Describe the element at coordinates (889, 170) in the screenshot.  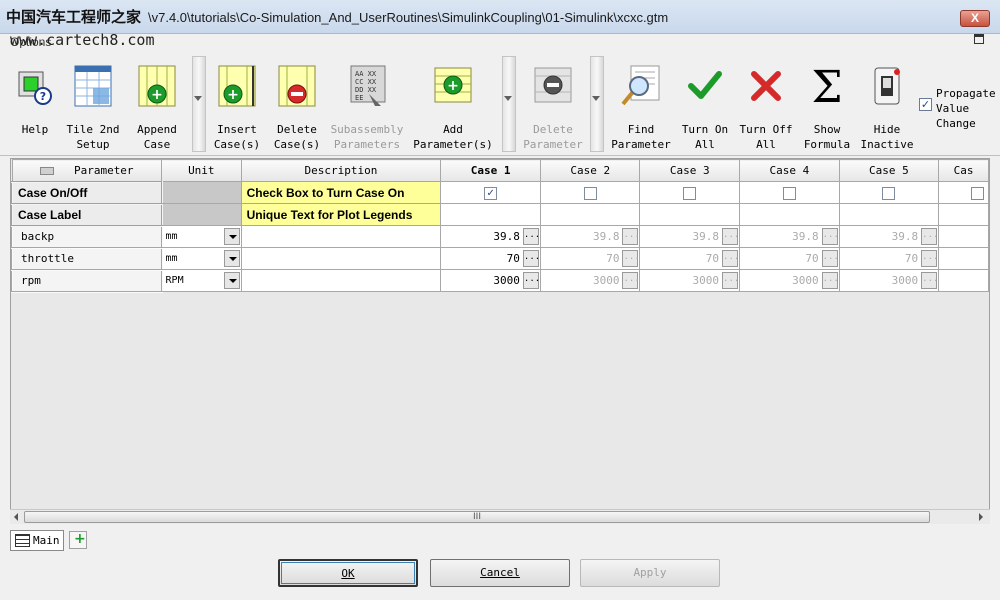
I see `header-case-5: Case 5` at that location.